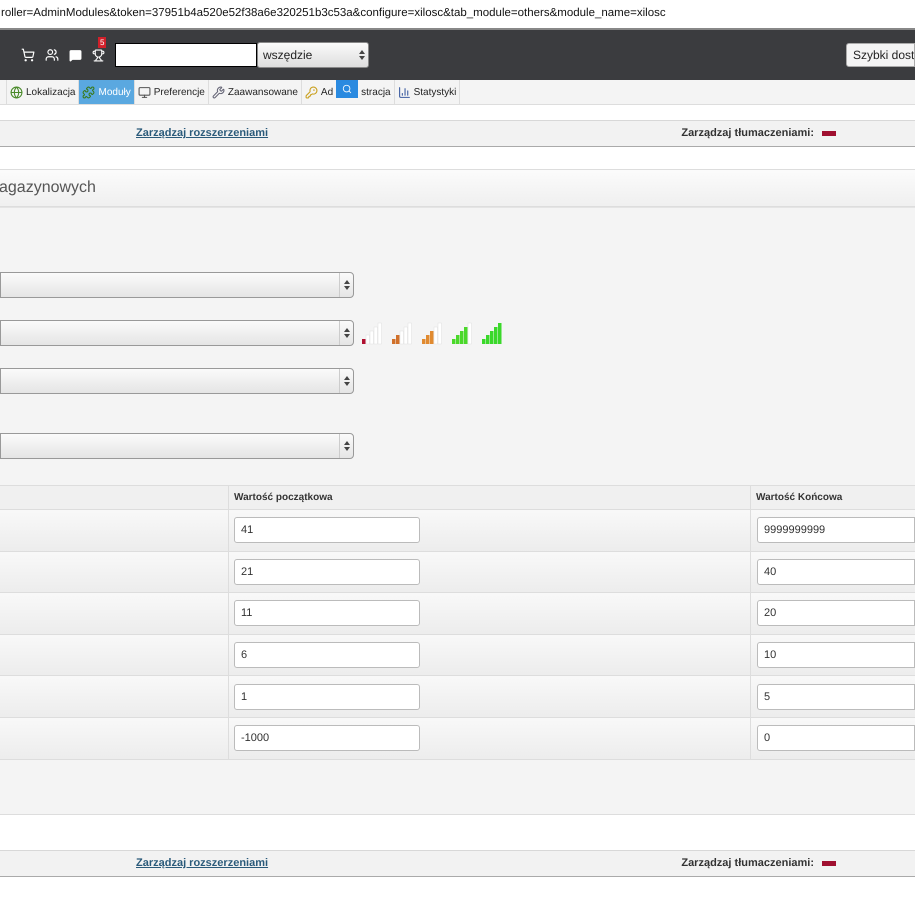 The width and height of the screenshot is (915, 915). I want to click on key-icon, so click(311, 92).